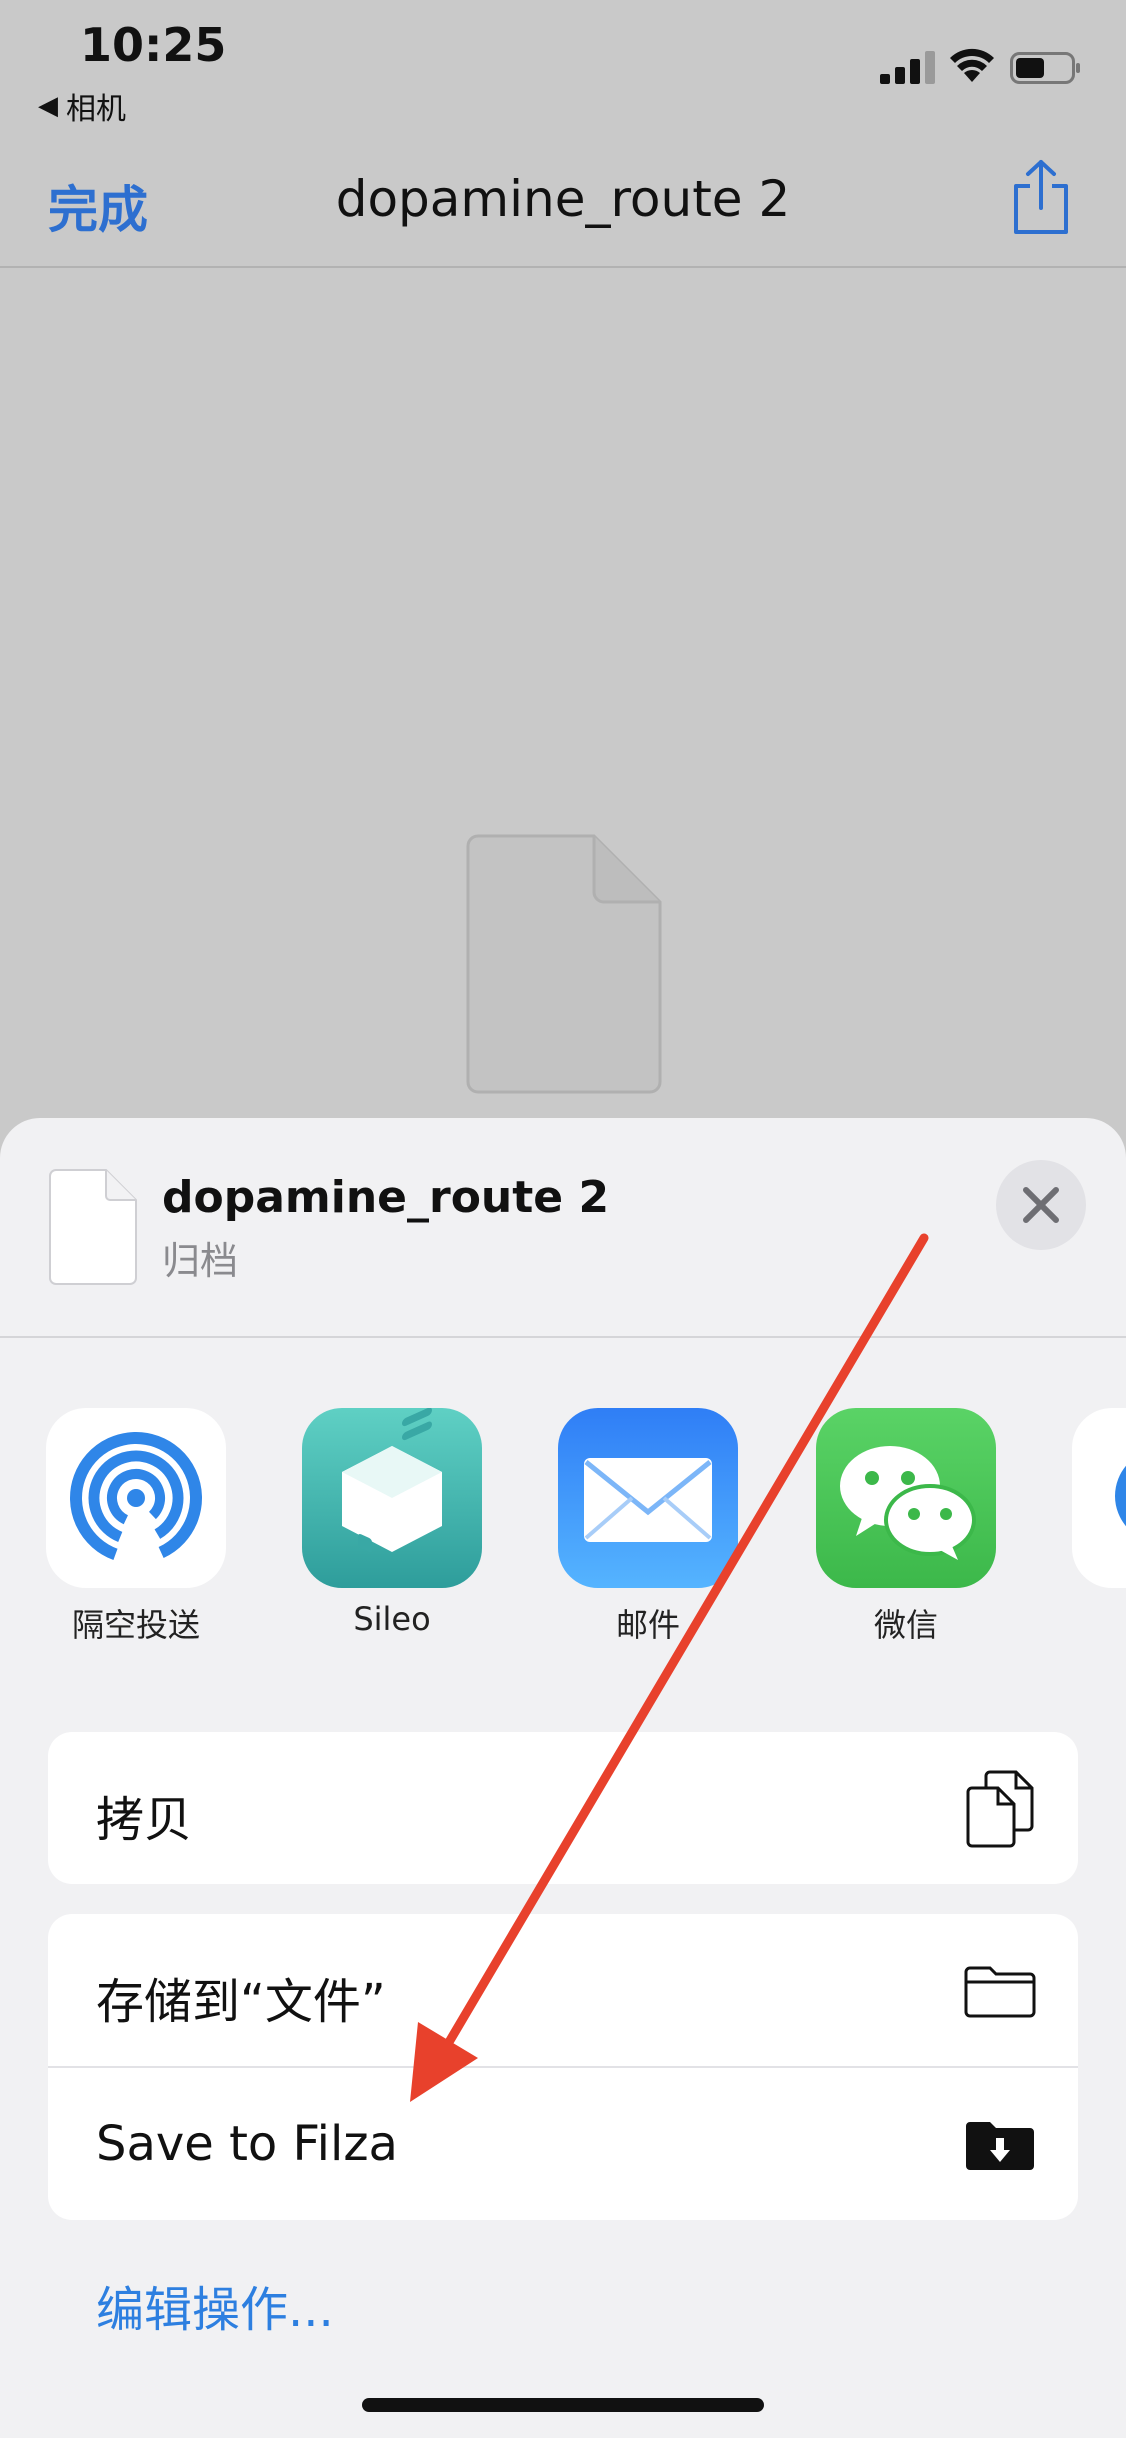  Describe the element at coordinates (906, 1498) in the screenshot. I see `wechat-icon` at that location.